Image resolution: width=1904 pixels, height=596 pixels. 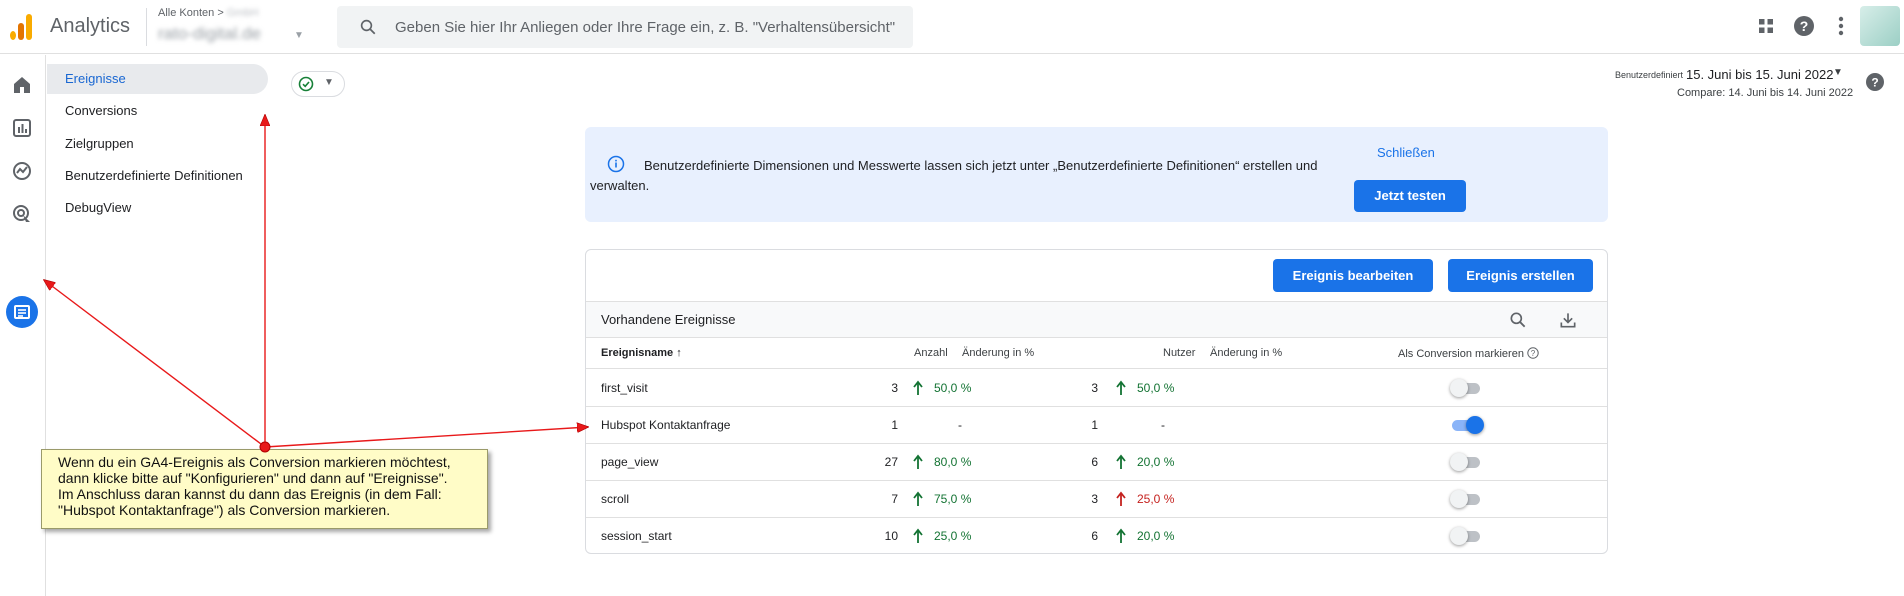 What do you see at coordinates (146, 27) in the screenshot?
I see `divider` at bounding box center [146, 27].